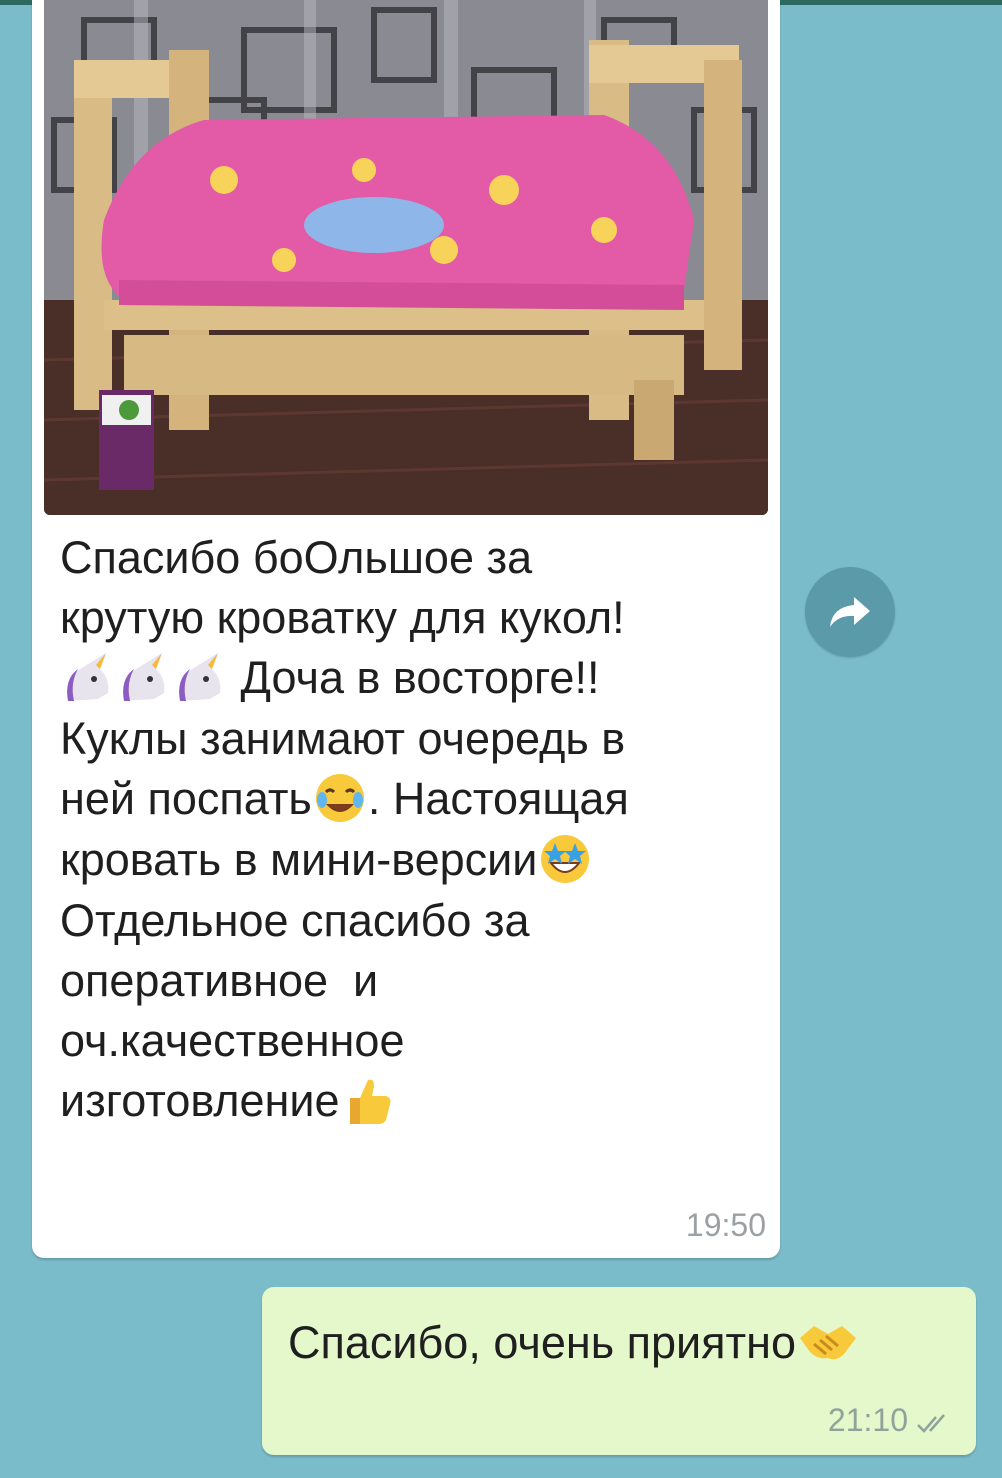 This screenshot has width=1002, height=1478. I want to click on outgoing-message-bubble: Спасибо, очень приятно 21:10, so click(619, 1371).